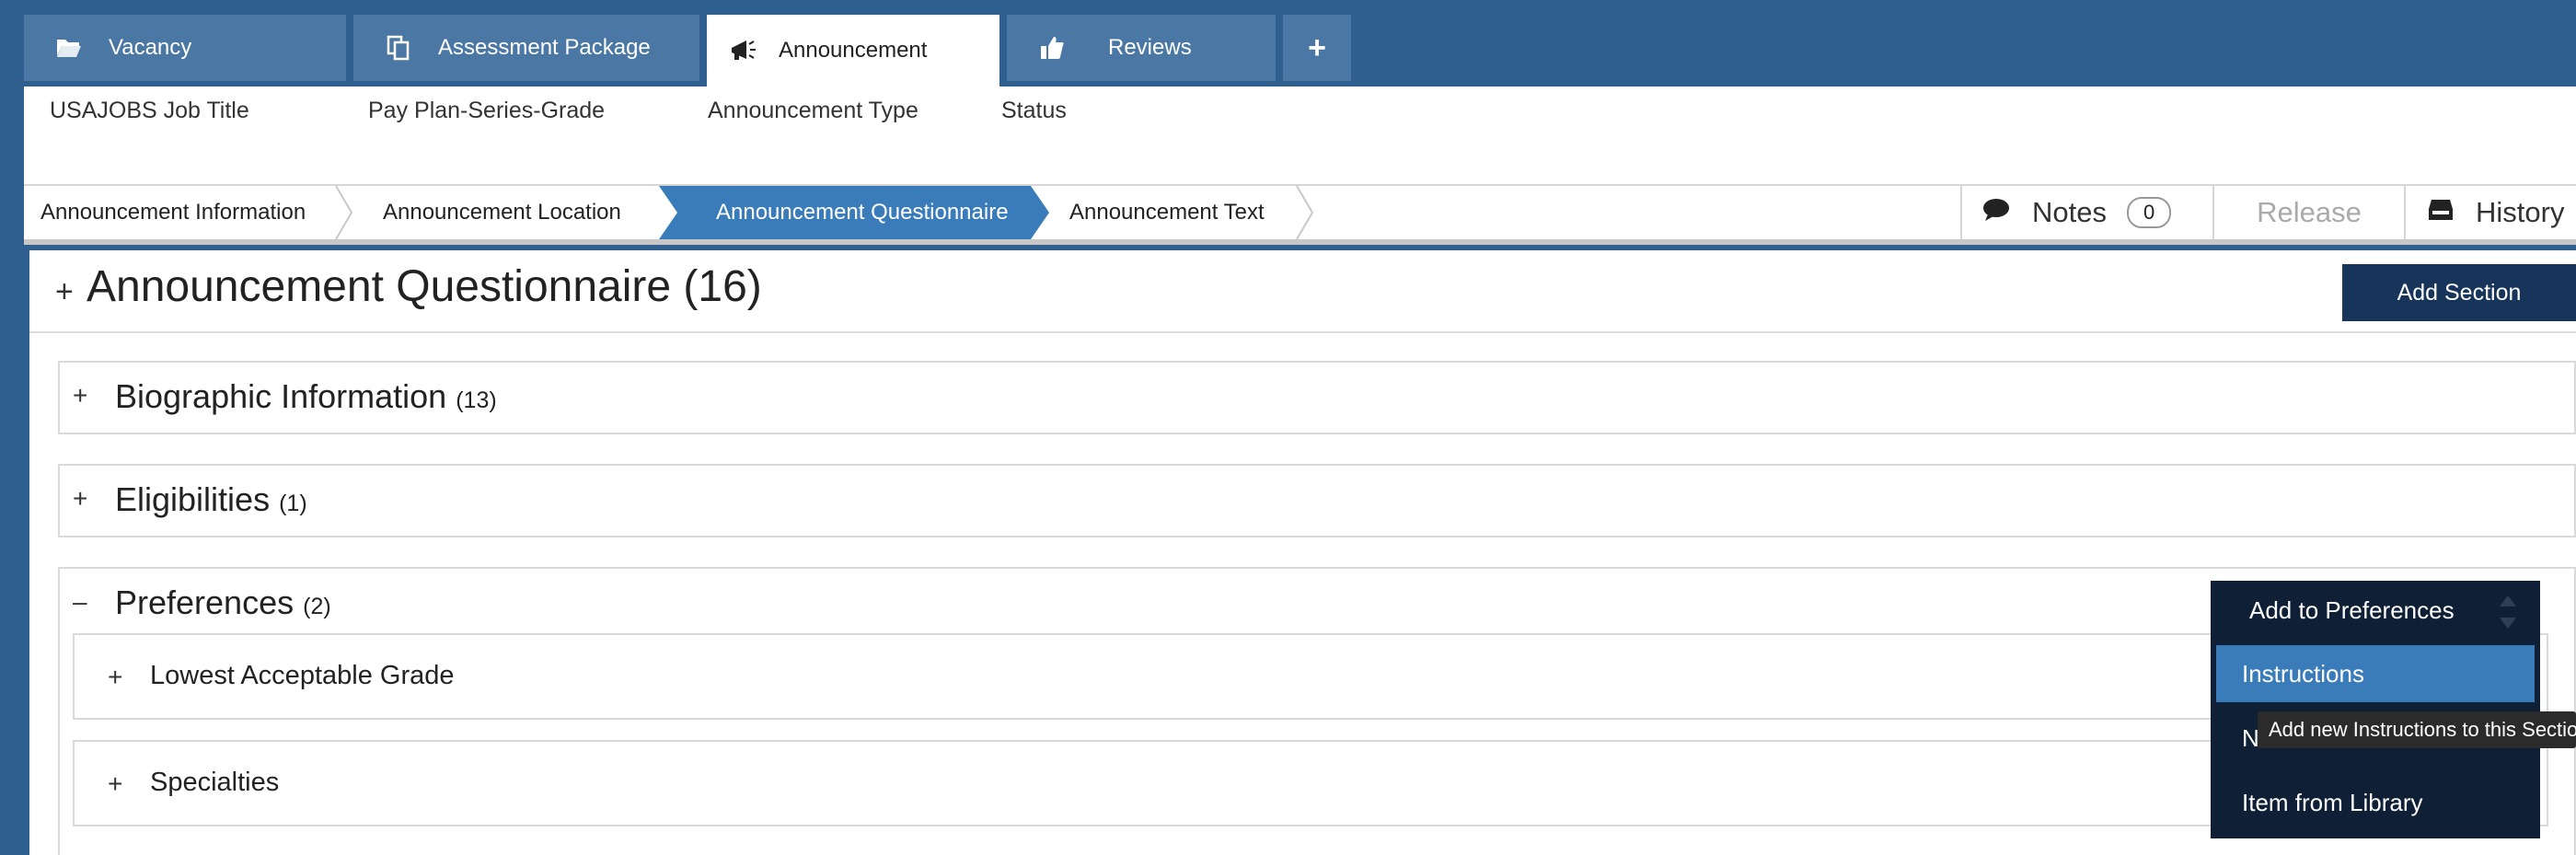  I want to click on instructions-tooltip: Add new Instructions to this Section, so click(2417, 729).